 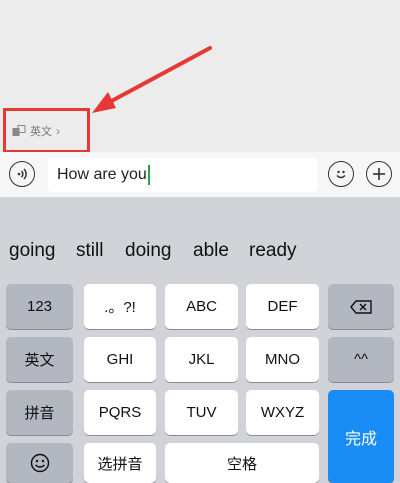 What do you see at coordinates (120, 412) in the screenshot?
I see `key-pqrs: PQRS` at bounding box center [120, 412].